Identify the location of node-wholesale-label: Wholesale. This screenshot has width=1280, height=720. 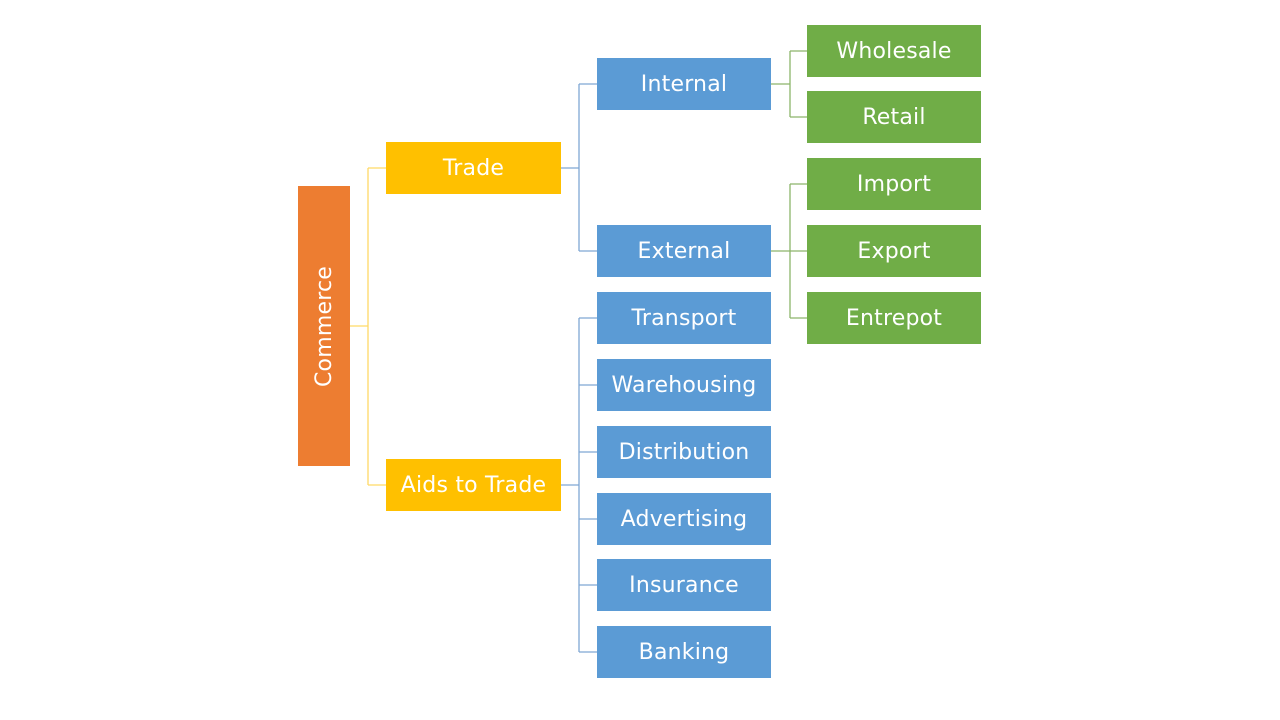
(894, 51).